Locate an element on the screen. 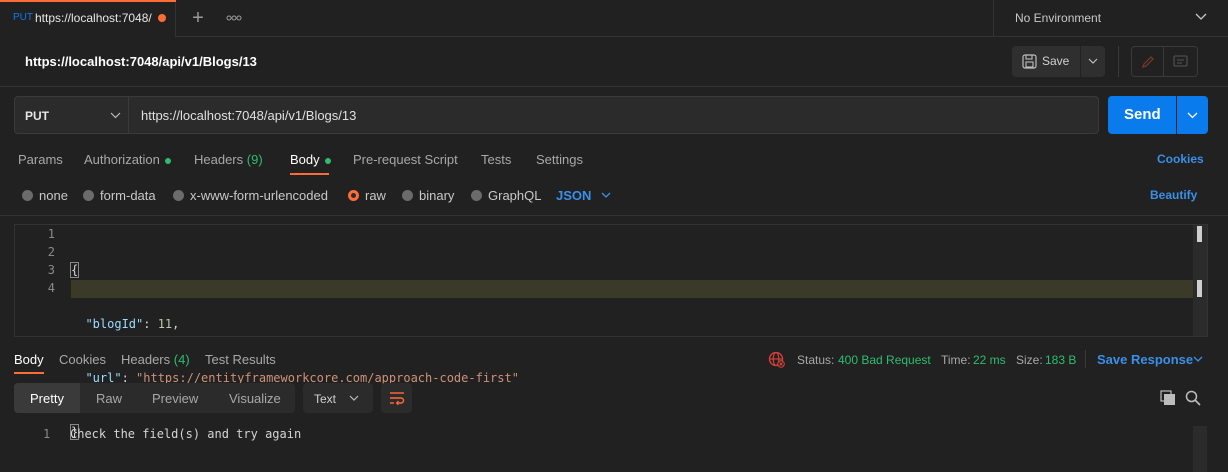  tab-authorization: Authorization is located at coordinates (127, 159).